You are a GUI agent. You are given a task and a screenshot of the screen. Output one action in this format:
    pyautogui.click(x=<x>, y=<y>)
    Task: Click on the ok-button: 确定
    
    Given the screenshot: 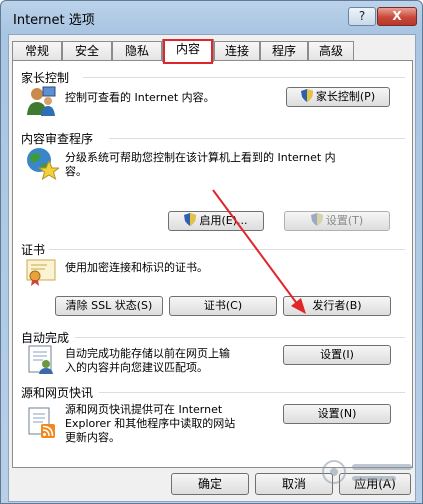 What is the action you would take?
    pyautogui.click(x=210, y=484)
    